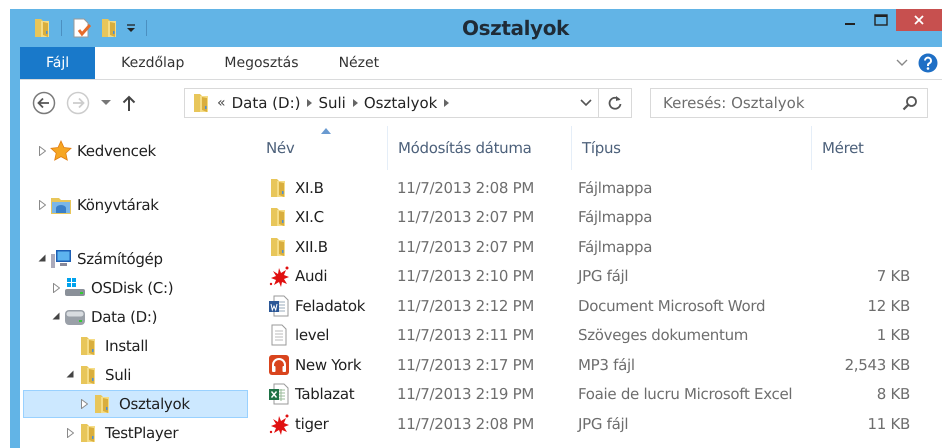 The image size is (942, 448). Describe the element at coordinates (279, 305) in the screenshot. I see `word-document-icon` at that location.